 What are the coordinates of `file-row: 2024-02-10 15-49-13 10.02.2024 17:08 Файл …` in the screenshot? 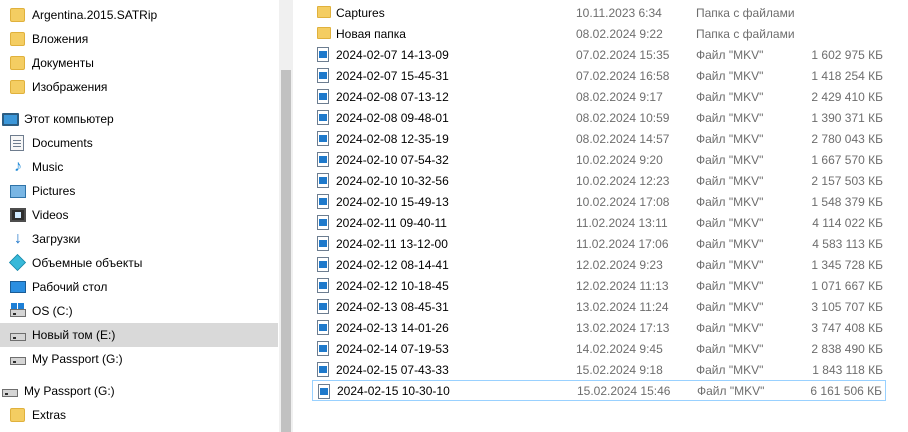 It's located at (599, 201).